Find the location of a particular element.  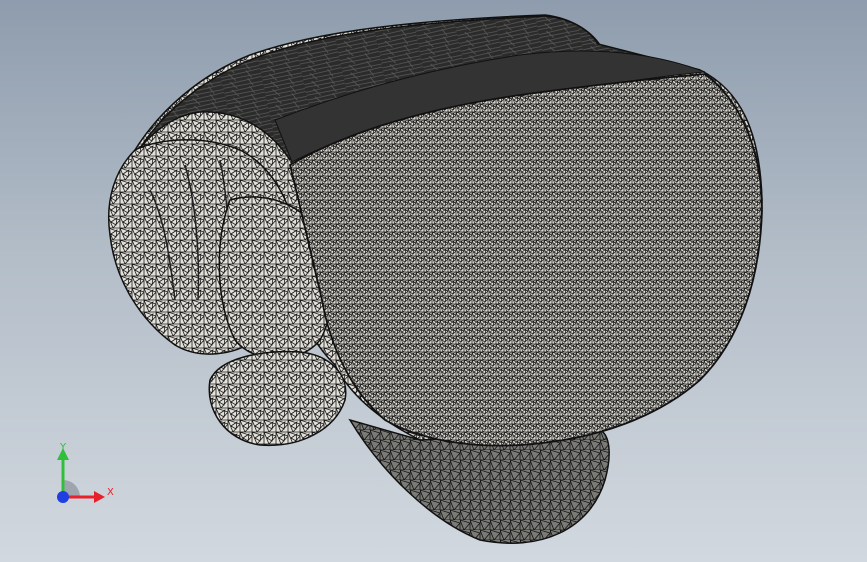

x-axis-label: X is located at coordinates (110, 492).